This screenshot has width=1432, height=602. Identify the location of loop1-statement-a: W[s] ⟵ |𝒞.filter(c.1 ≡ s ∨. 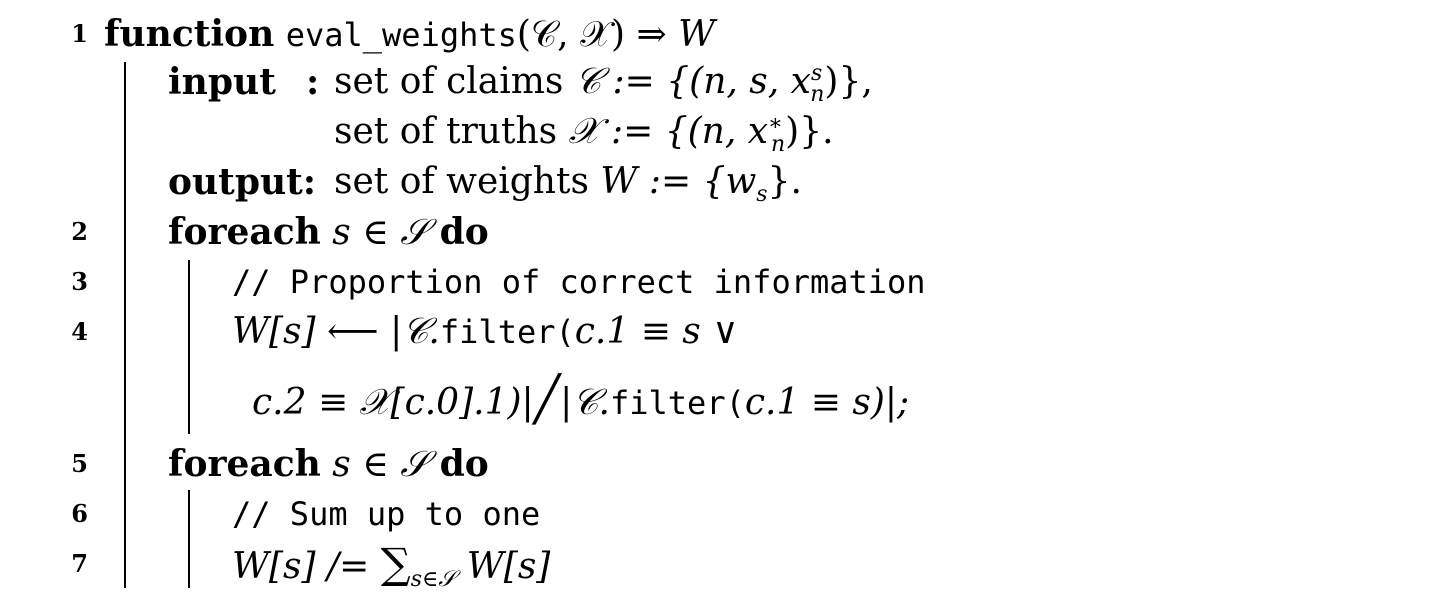
(485, 332).